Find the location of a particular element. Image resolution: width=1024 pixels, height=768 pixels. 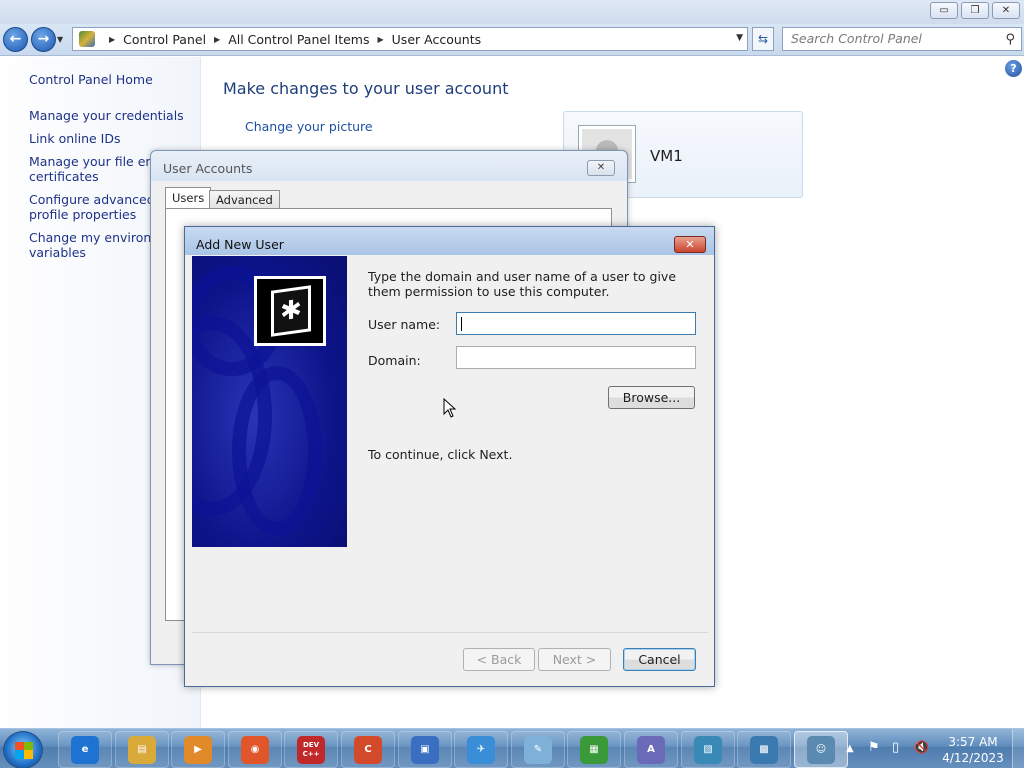

caption-buttons: ▭ ❐ ✕ is located at coordinates (975, 10).